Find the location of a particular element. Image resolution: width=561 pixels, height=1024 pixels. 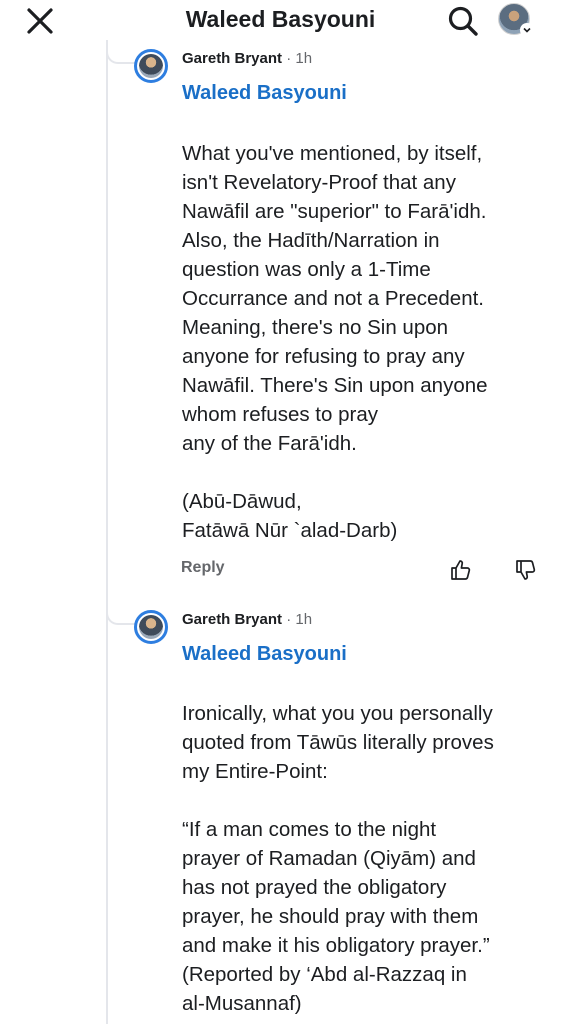

thumbs-down-icon is located at coordinates (526, 570).